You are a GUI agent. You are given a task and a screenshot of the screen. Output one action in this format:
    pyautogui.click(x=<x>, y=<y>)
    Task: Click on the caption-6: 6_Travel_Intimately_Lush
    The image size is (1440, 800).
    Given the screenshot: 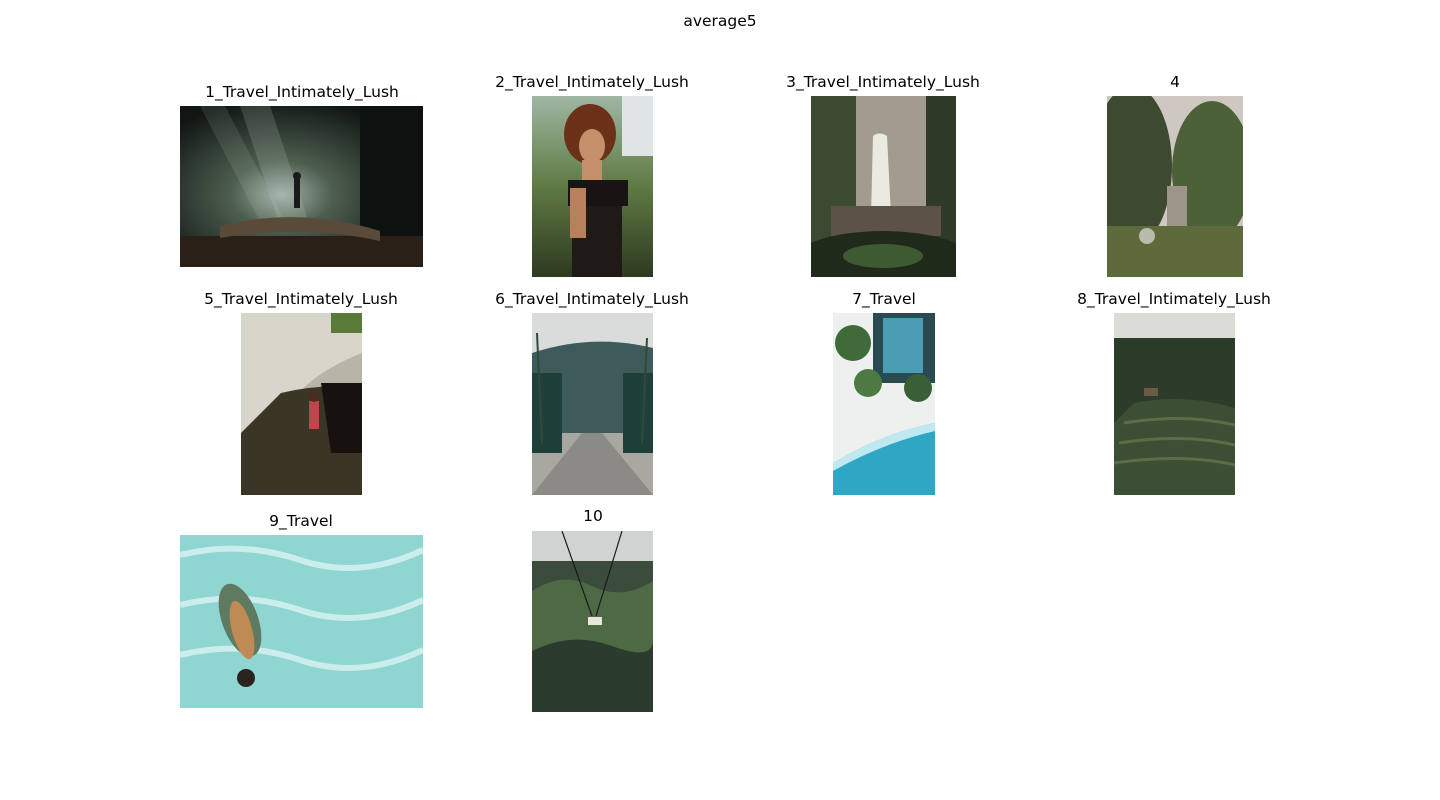 What is the action you would take?
    pyautogui.click(x=592, y=299)
    